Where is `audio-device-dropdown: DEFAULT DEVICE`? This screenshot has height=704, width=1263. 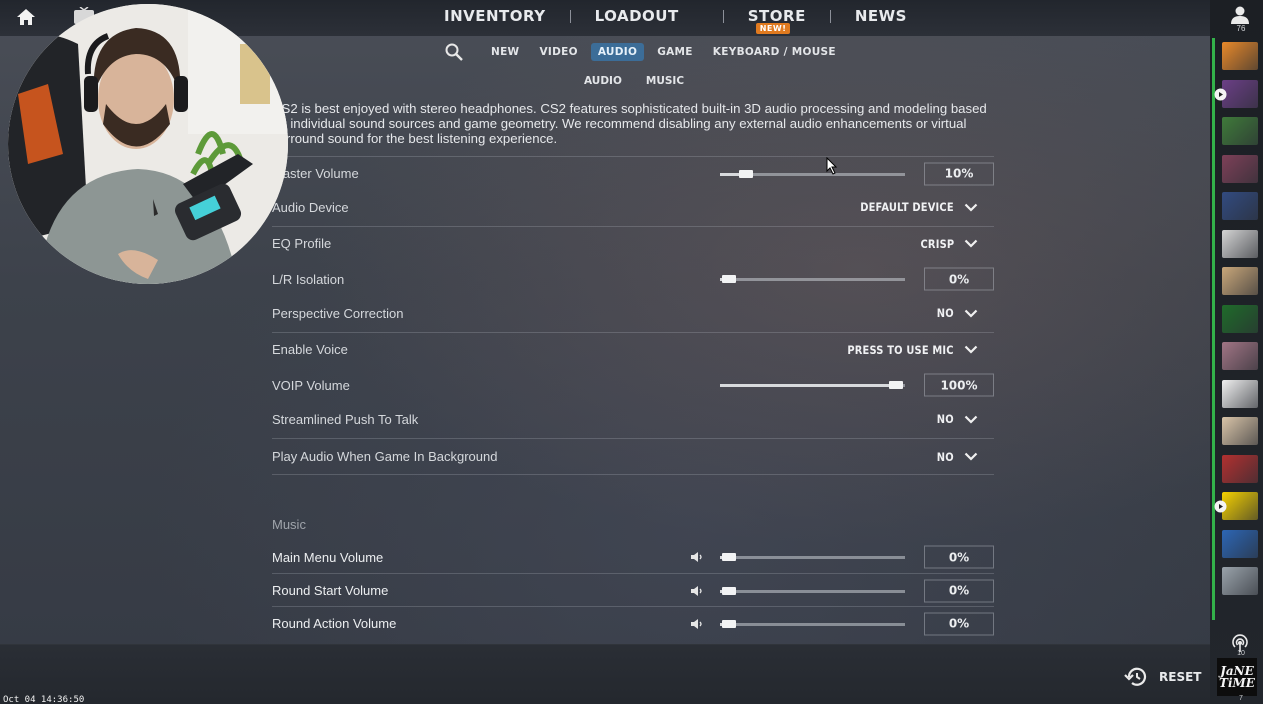 audio-device-dropdown: DEFAULT DEVICE is located at coordinates (911, 207).